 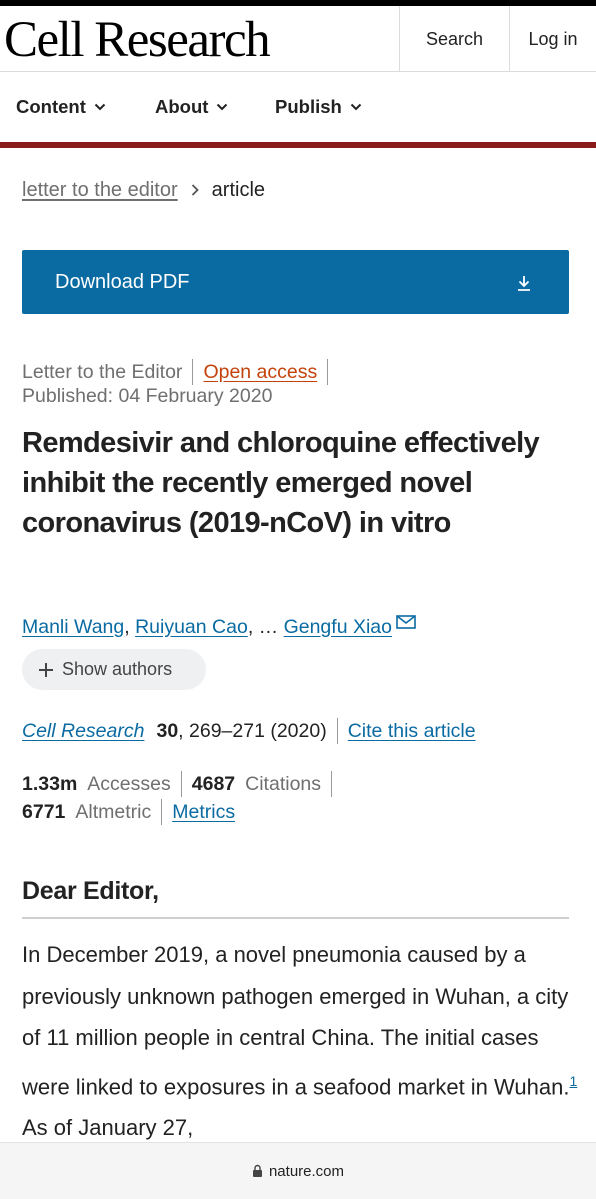 I want to click on main-nav: Content About Publish, so click(x=298, y=107).